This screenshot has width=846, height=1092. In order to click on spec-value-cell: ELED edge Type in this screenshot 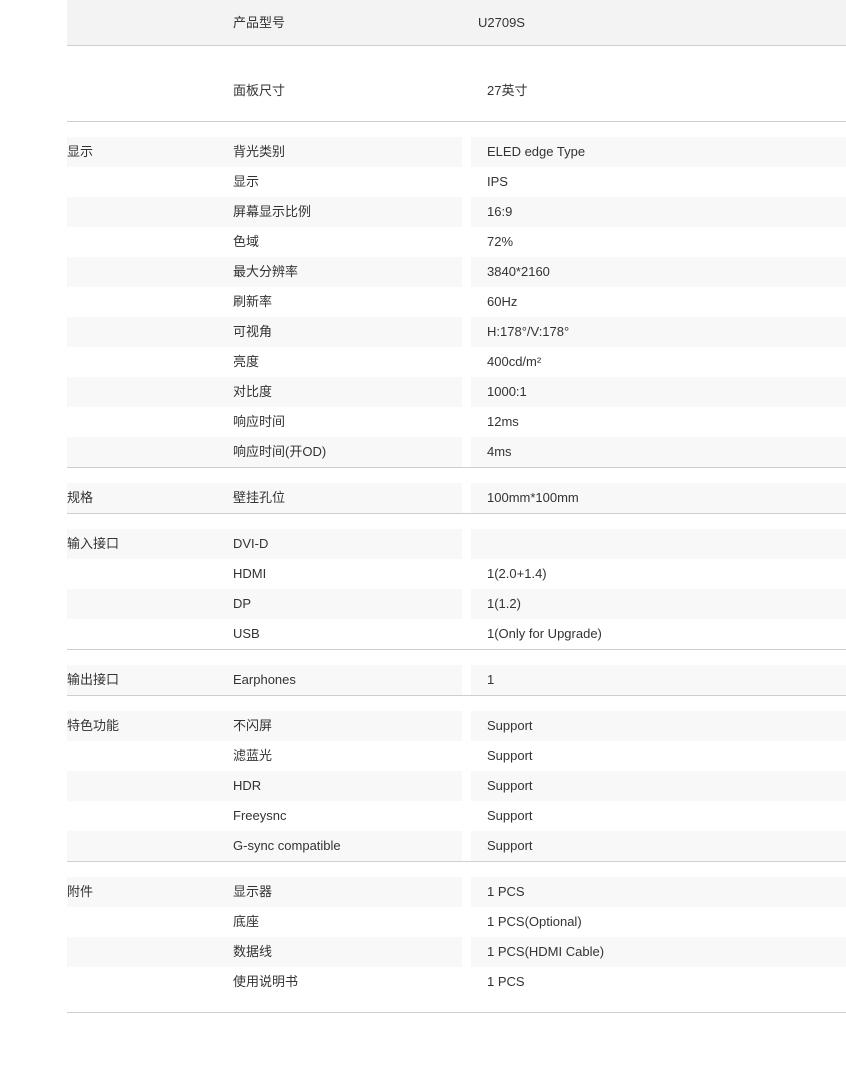, I will do `click(658, 152)`.